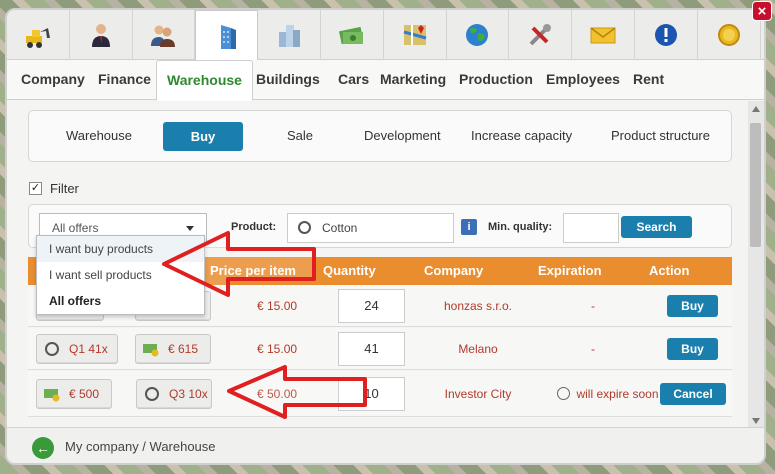 The width and height of the screenshot is (775, 474). Describe the element at coordinates (564, 393) in the screenshot. I see `clock-icon` at that location.